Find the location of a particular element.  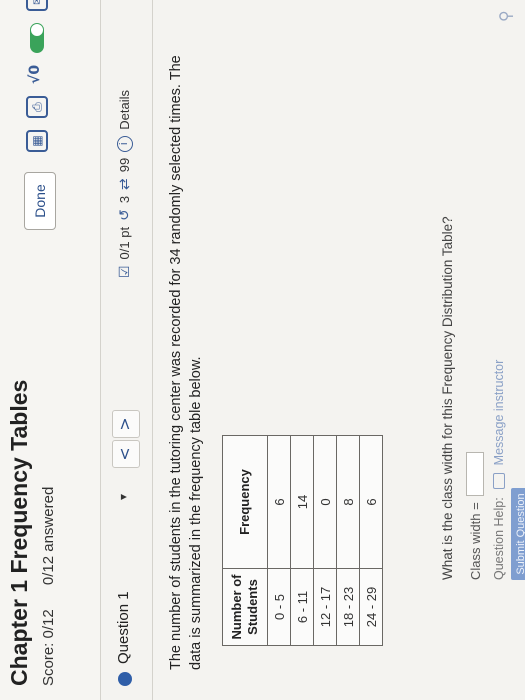

previous-question-button: < is located at coordinates (126, 454).